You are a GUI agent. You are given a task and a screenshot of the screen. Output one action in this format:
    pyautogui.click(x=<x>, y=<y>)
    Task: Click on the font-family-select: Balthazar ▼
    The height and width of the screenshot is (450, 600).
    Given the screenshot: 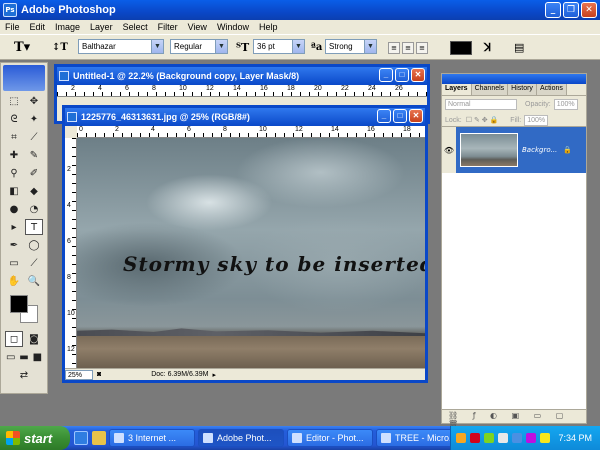 What is the action you would take?
    pyautogui.click(x=121, y=46)
    